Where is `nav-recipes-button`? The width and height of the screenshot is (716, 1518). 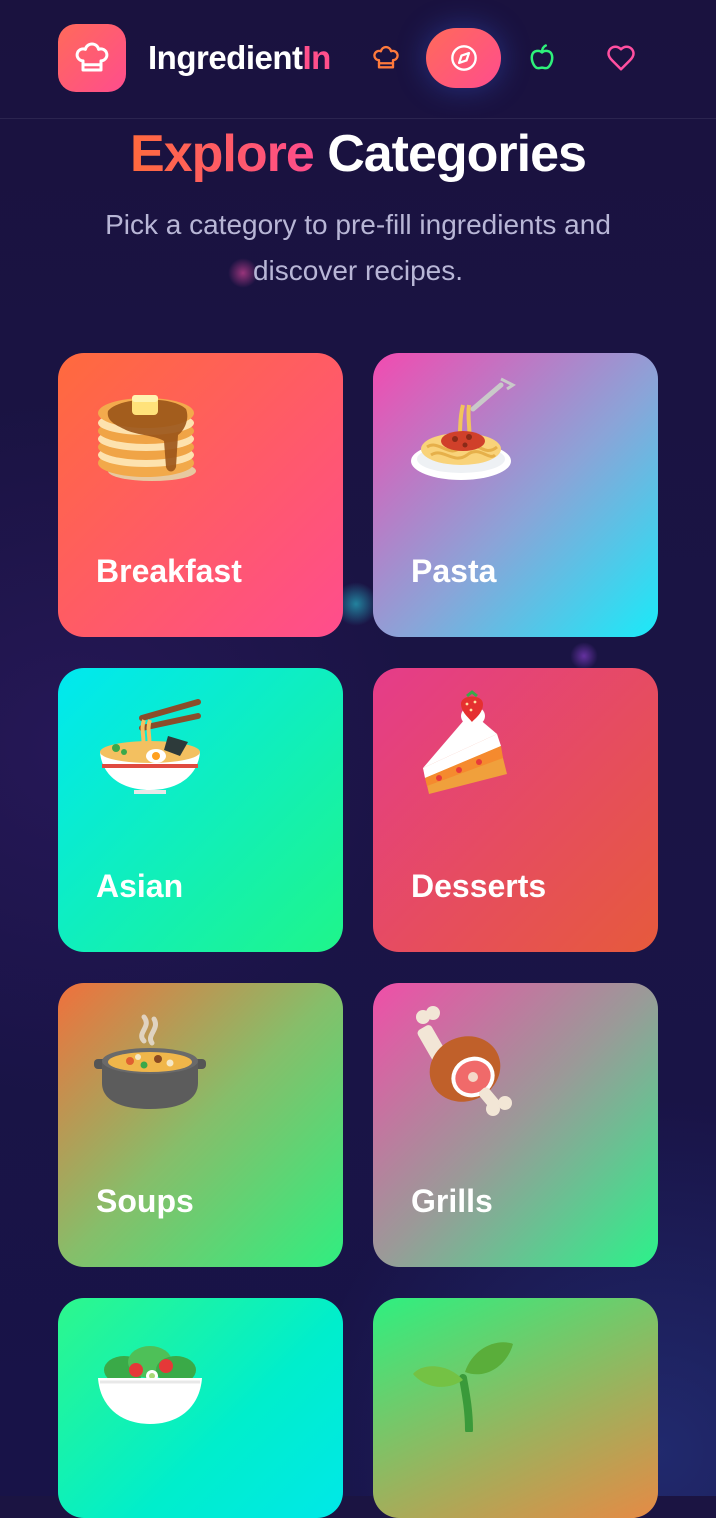
nav-recipes-button is located at coordinates (386, 58).